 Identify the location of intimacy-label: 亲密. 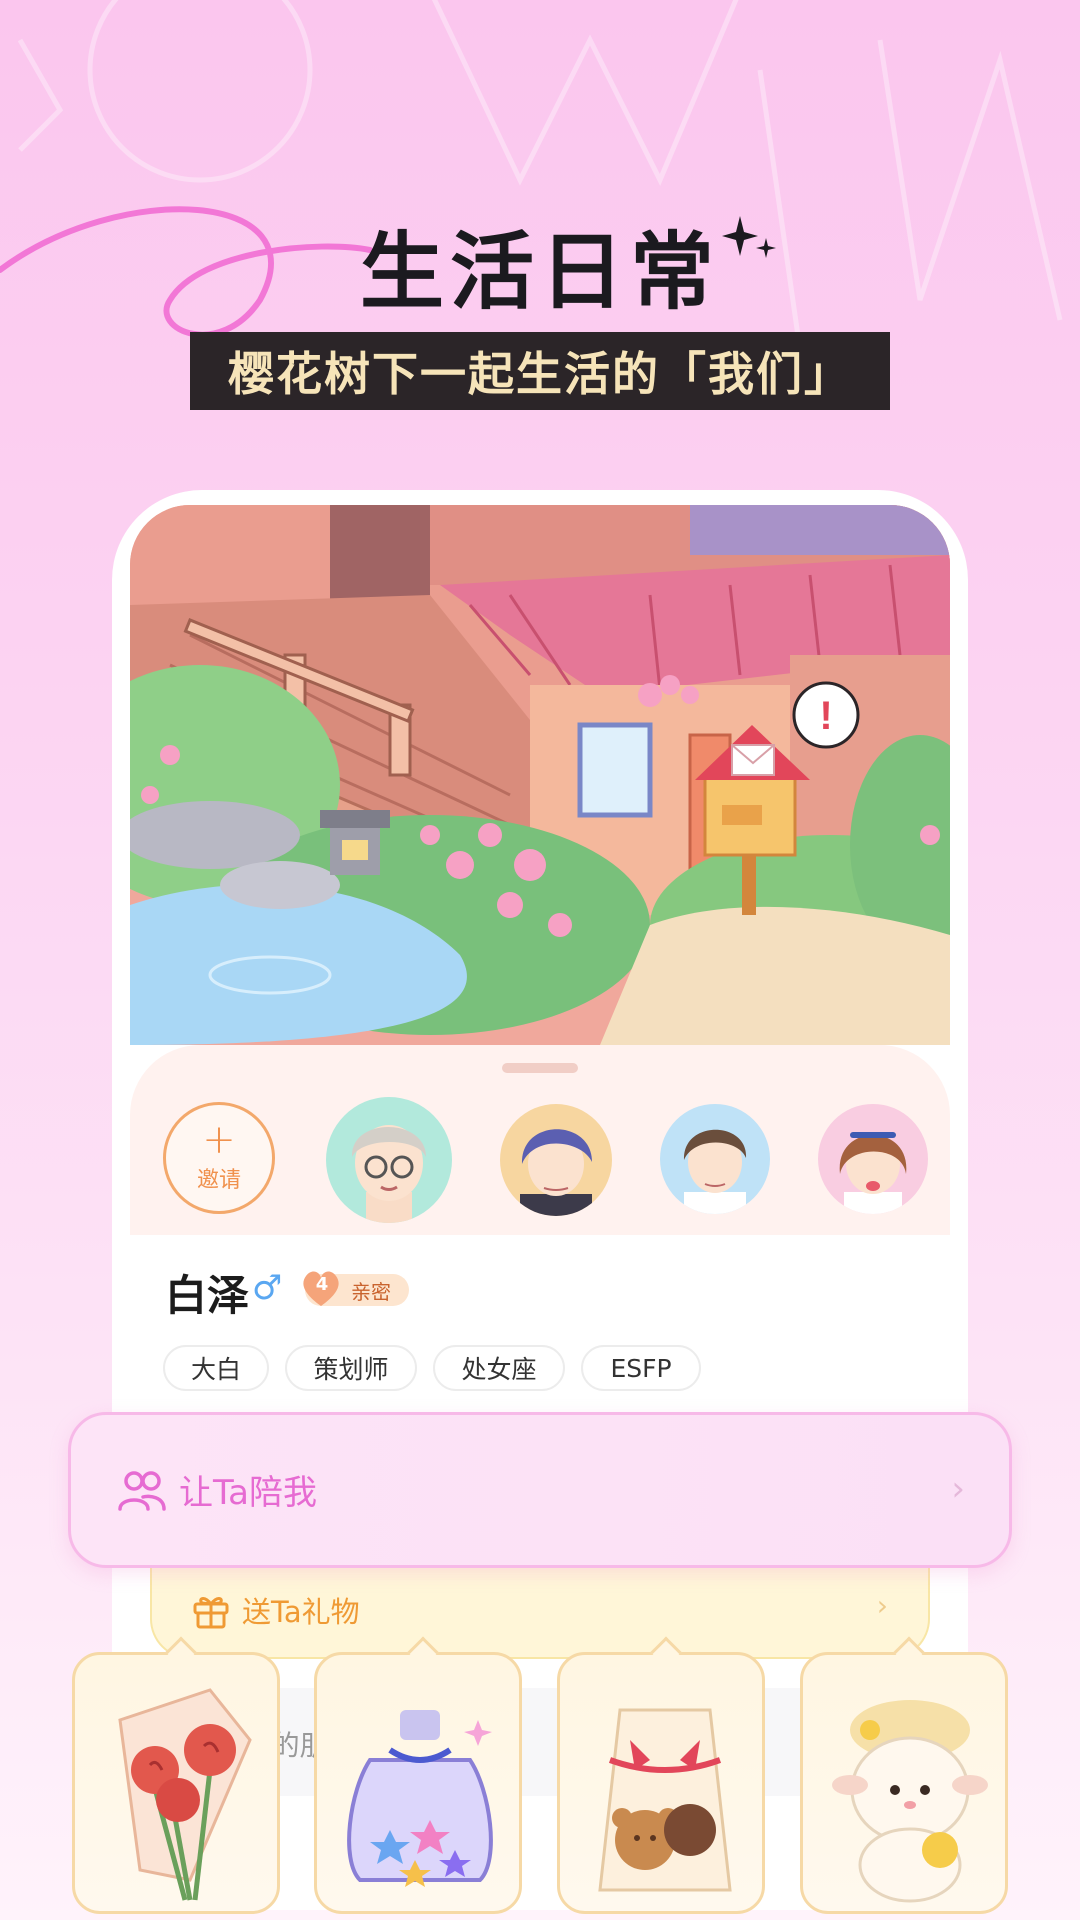
(371, 1291).